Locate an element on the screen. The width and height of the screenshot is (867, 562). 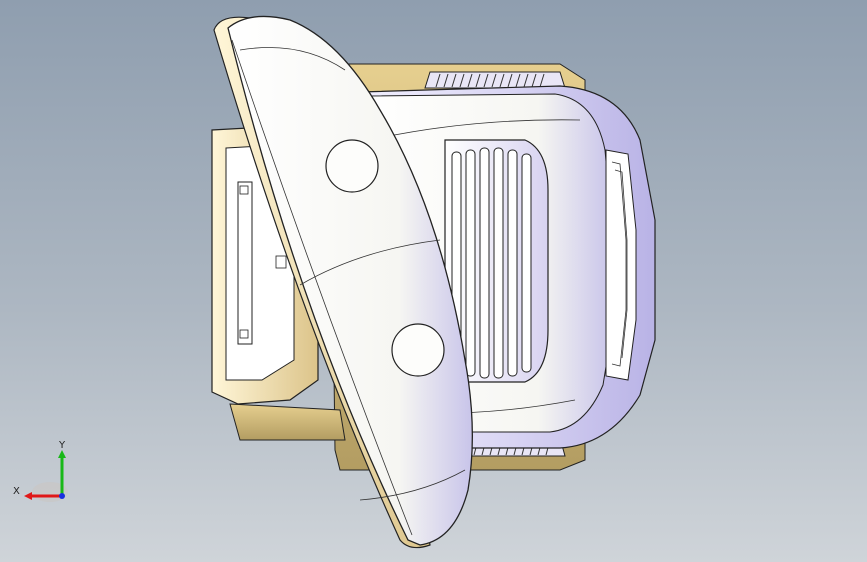
y-axis-label: Y is located at coordinates (62, 445).